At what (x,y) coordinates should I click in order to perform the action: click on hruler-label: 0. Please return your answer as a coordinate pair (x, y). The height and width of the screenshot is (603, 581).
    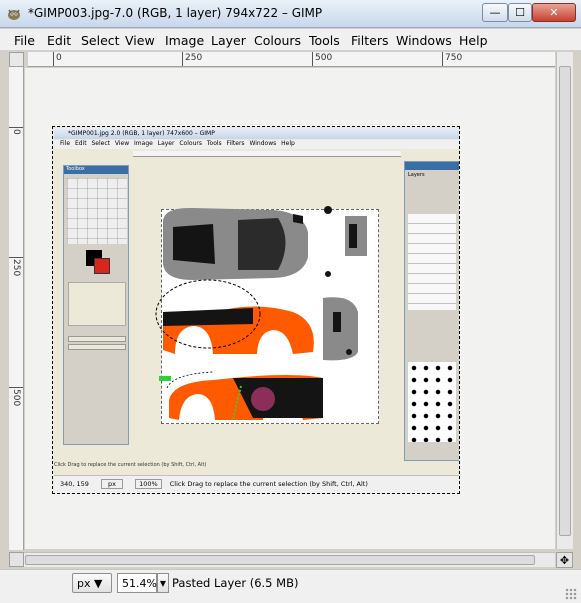
    Looking at the image, I should click on (59, 58).